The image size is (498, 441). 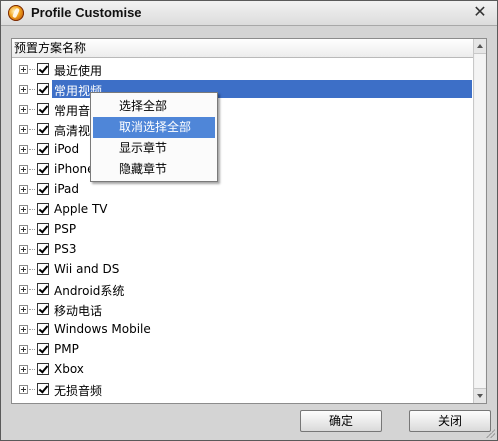 I want to click on tree-row: 最近使用, so click(x=242, y=69).